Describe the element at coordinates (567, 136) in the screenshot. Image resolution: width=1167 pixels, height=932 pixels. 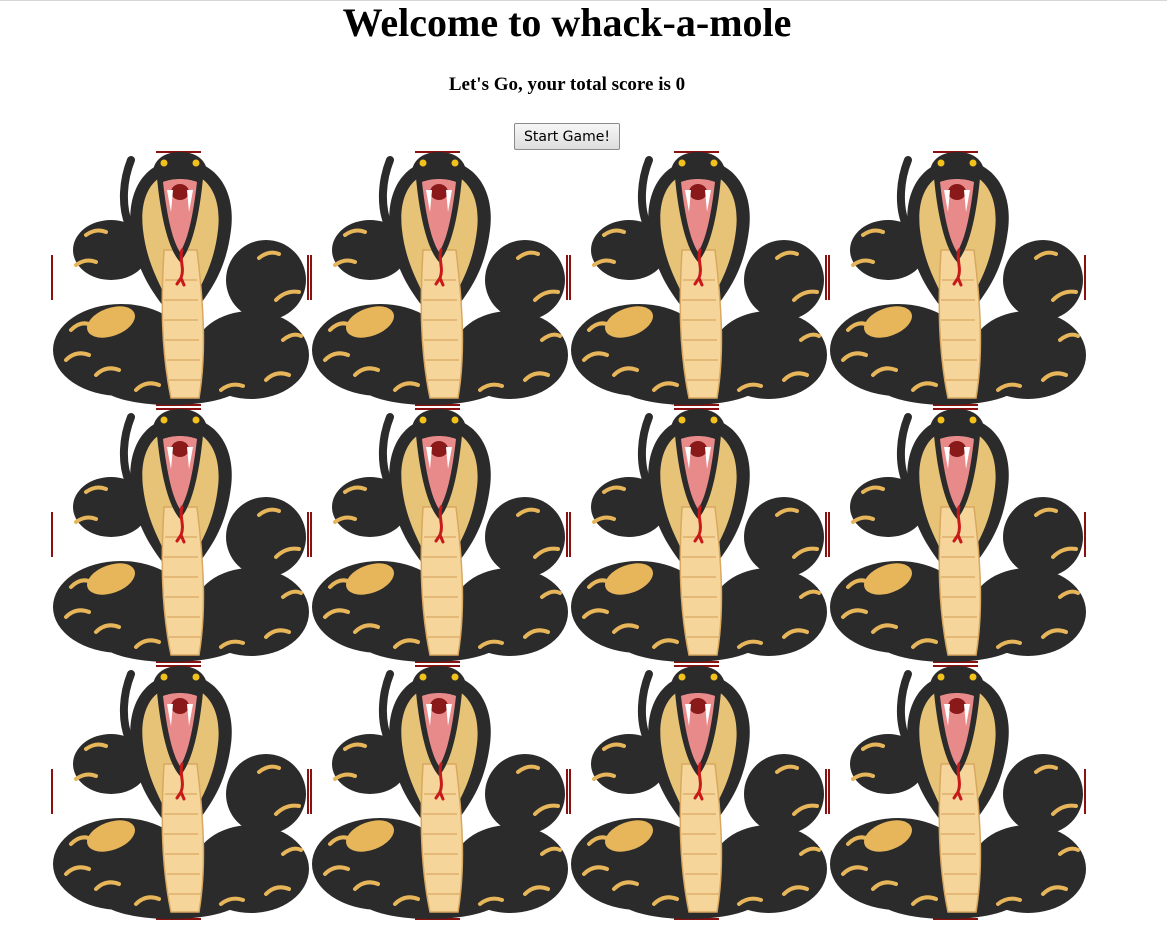
I see `start-game-button: Start Game!` at that location.